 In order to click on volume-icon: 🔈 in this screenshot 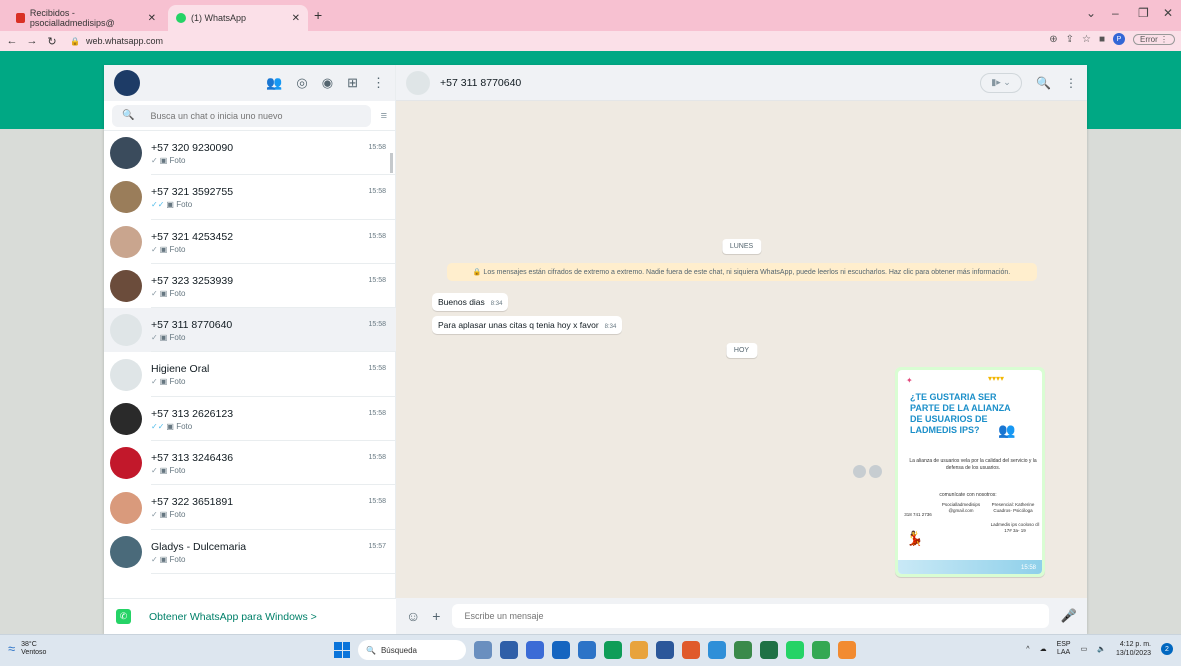, I will do `click(1101, 649)`.